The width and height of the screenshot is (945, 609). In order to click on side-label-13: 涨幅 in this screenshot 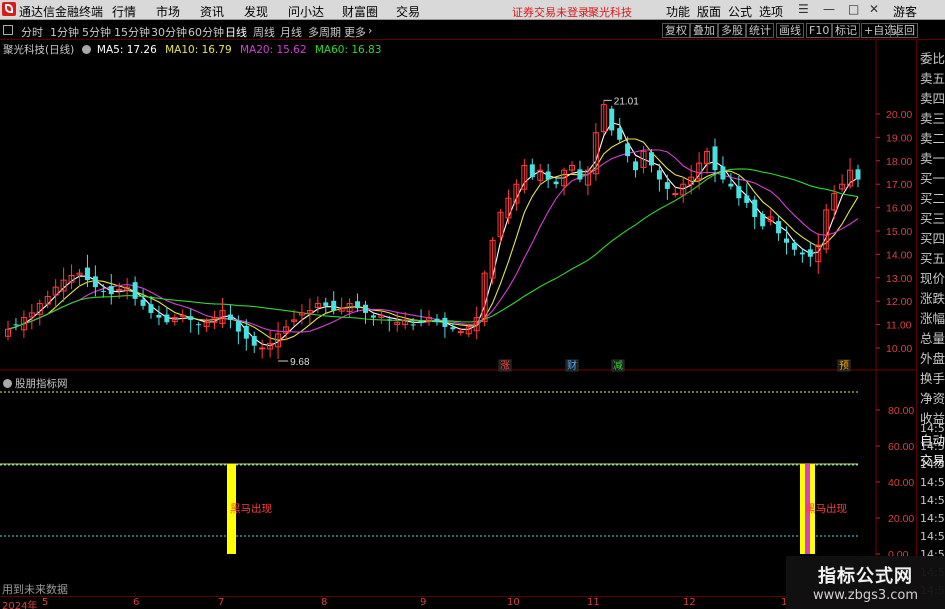, I will do `click(932, 318)`.